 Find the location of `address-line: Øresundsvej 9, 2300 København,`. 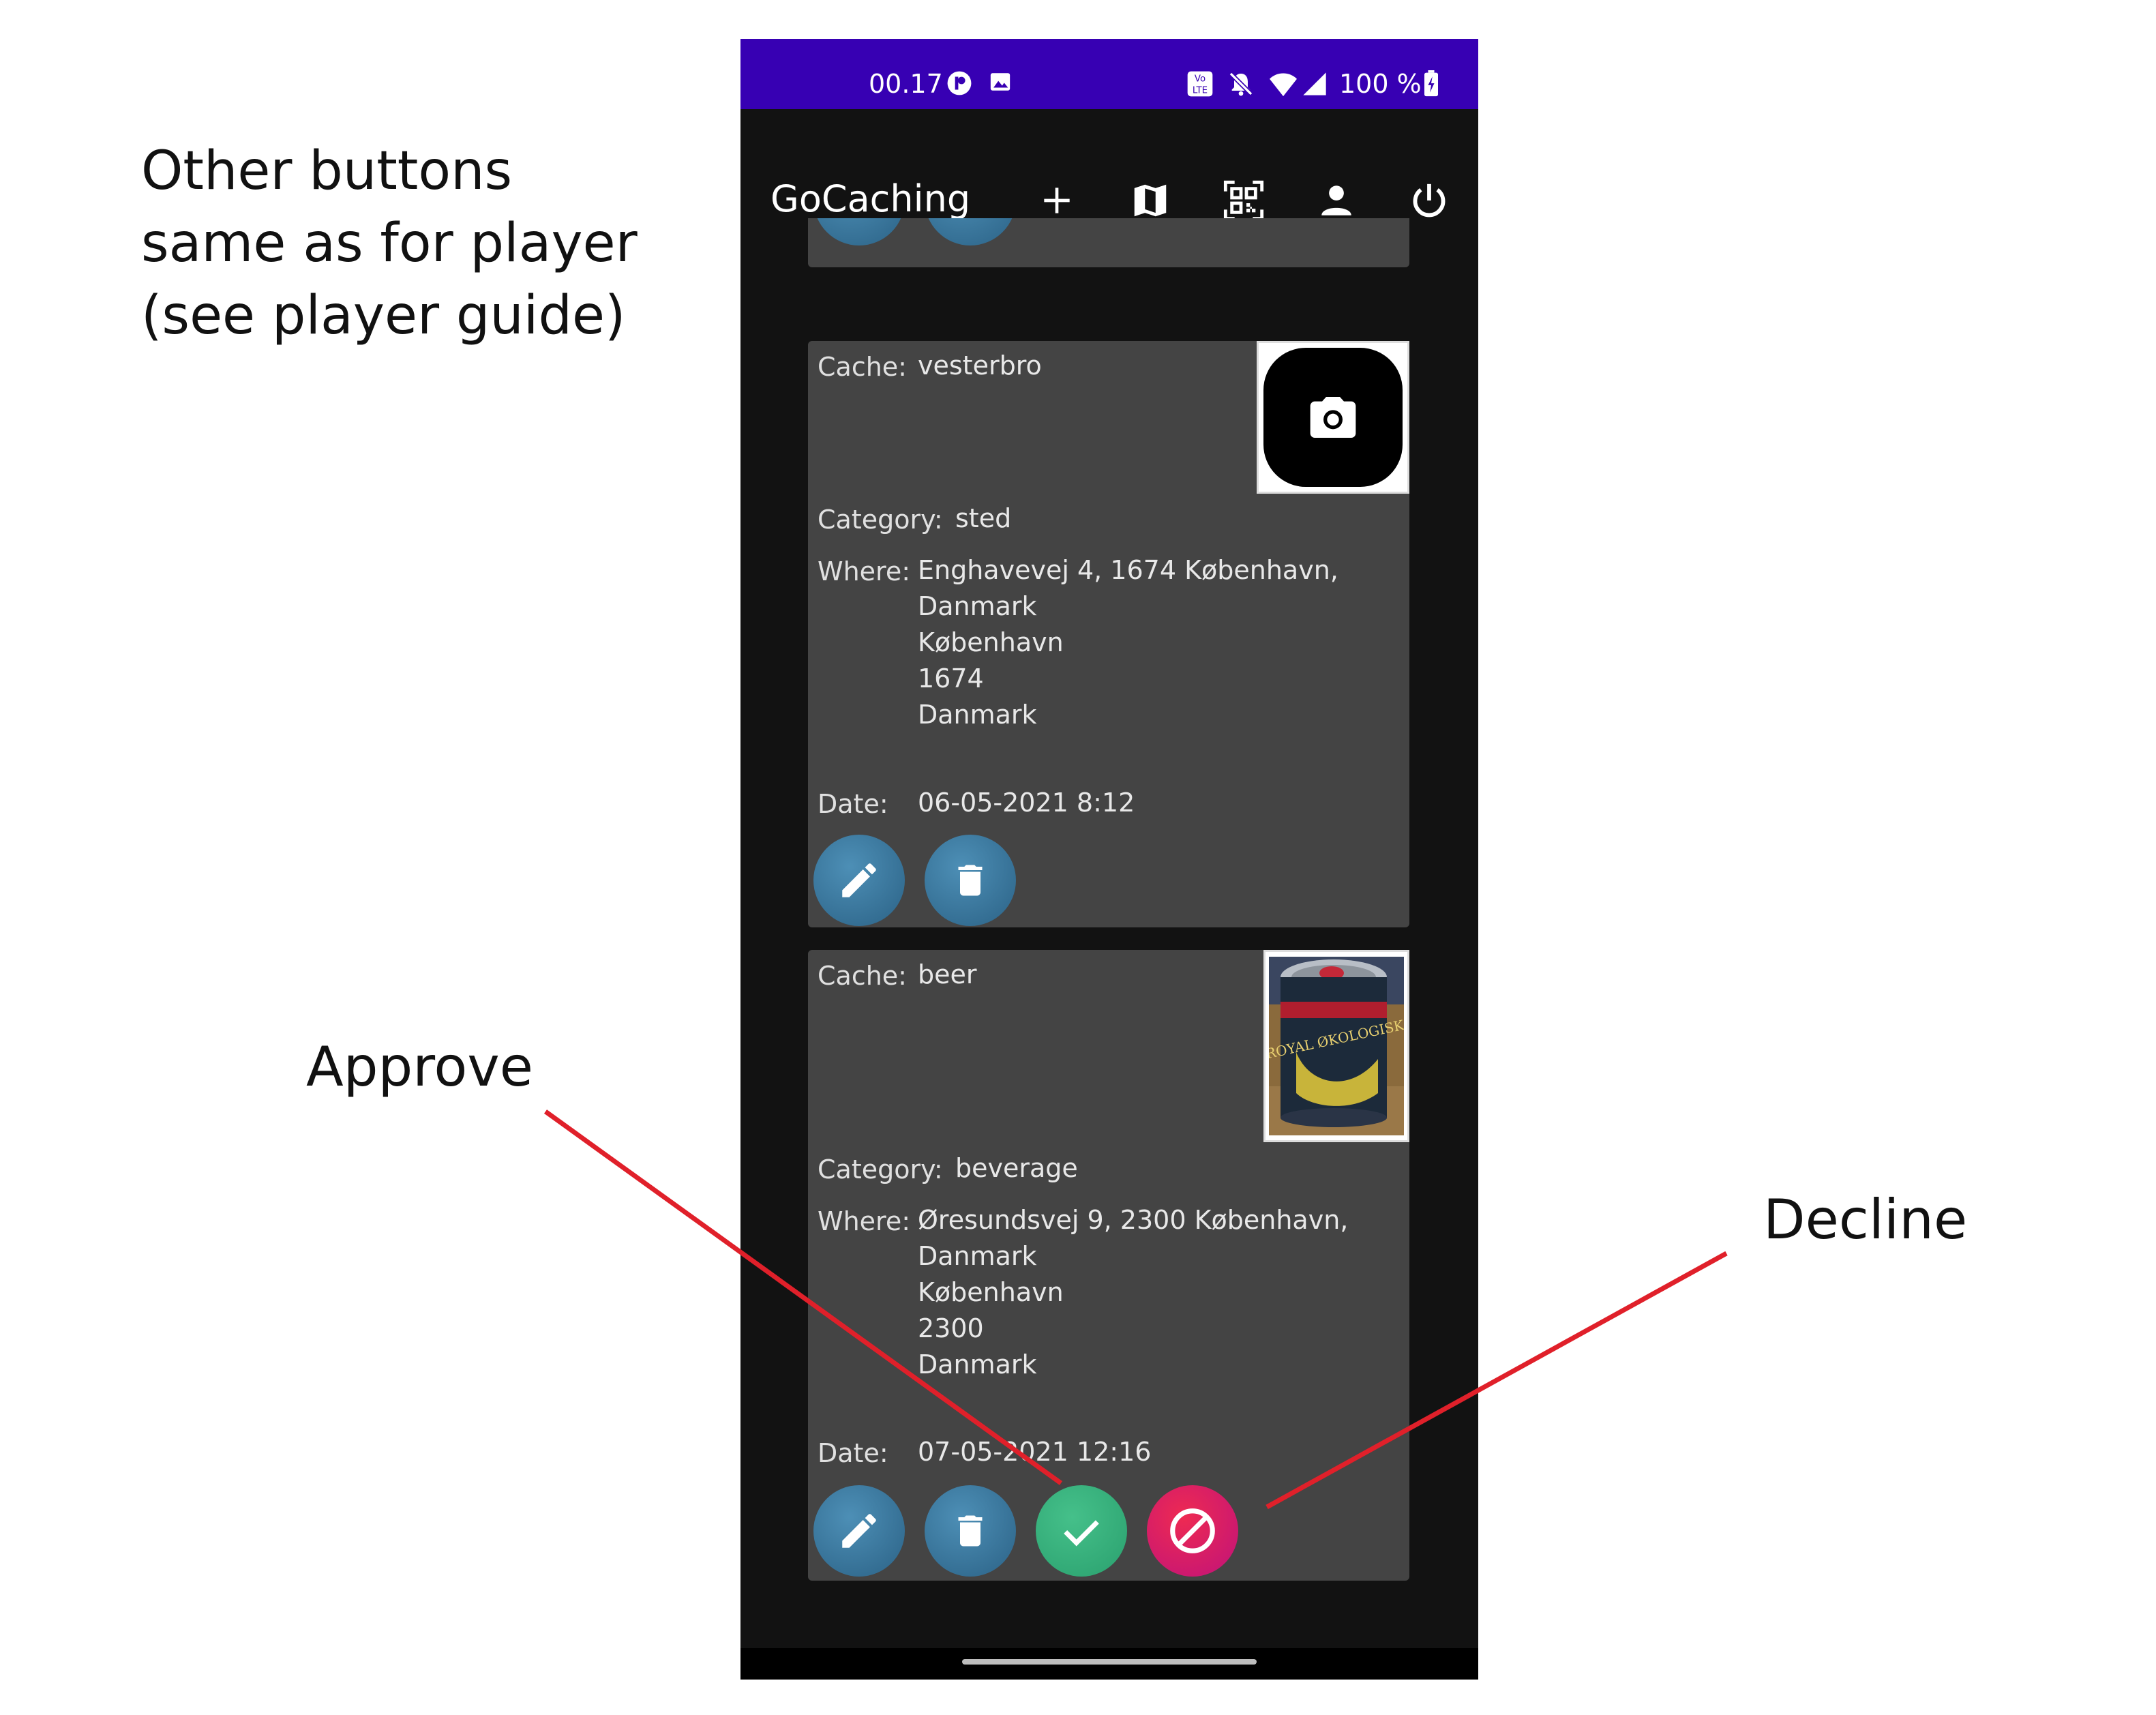

address-line: Øresundsvej 9, 2300 København, is located at coordinates (1133, 1220).